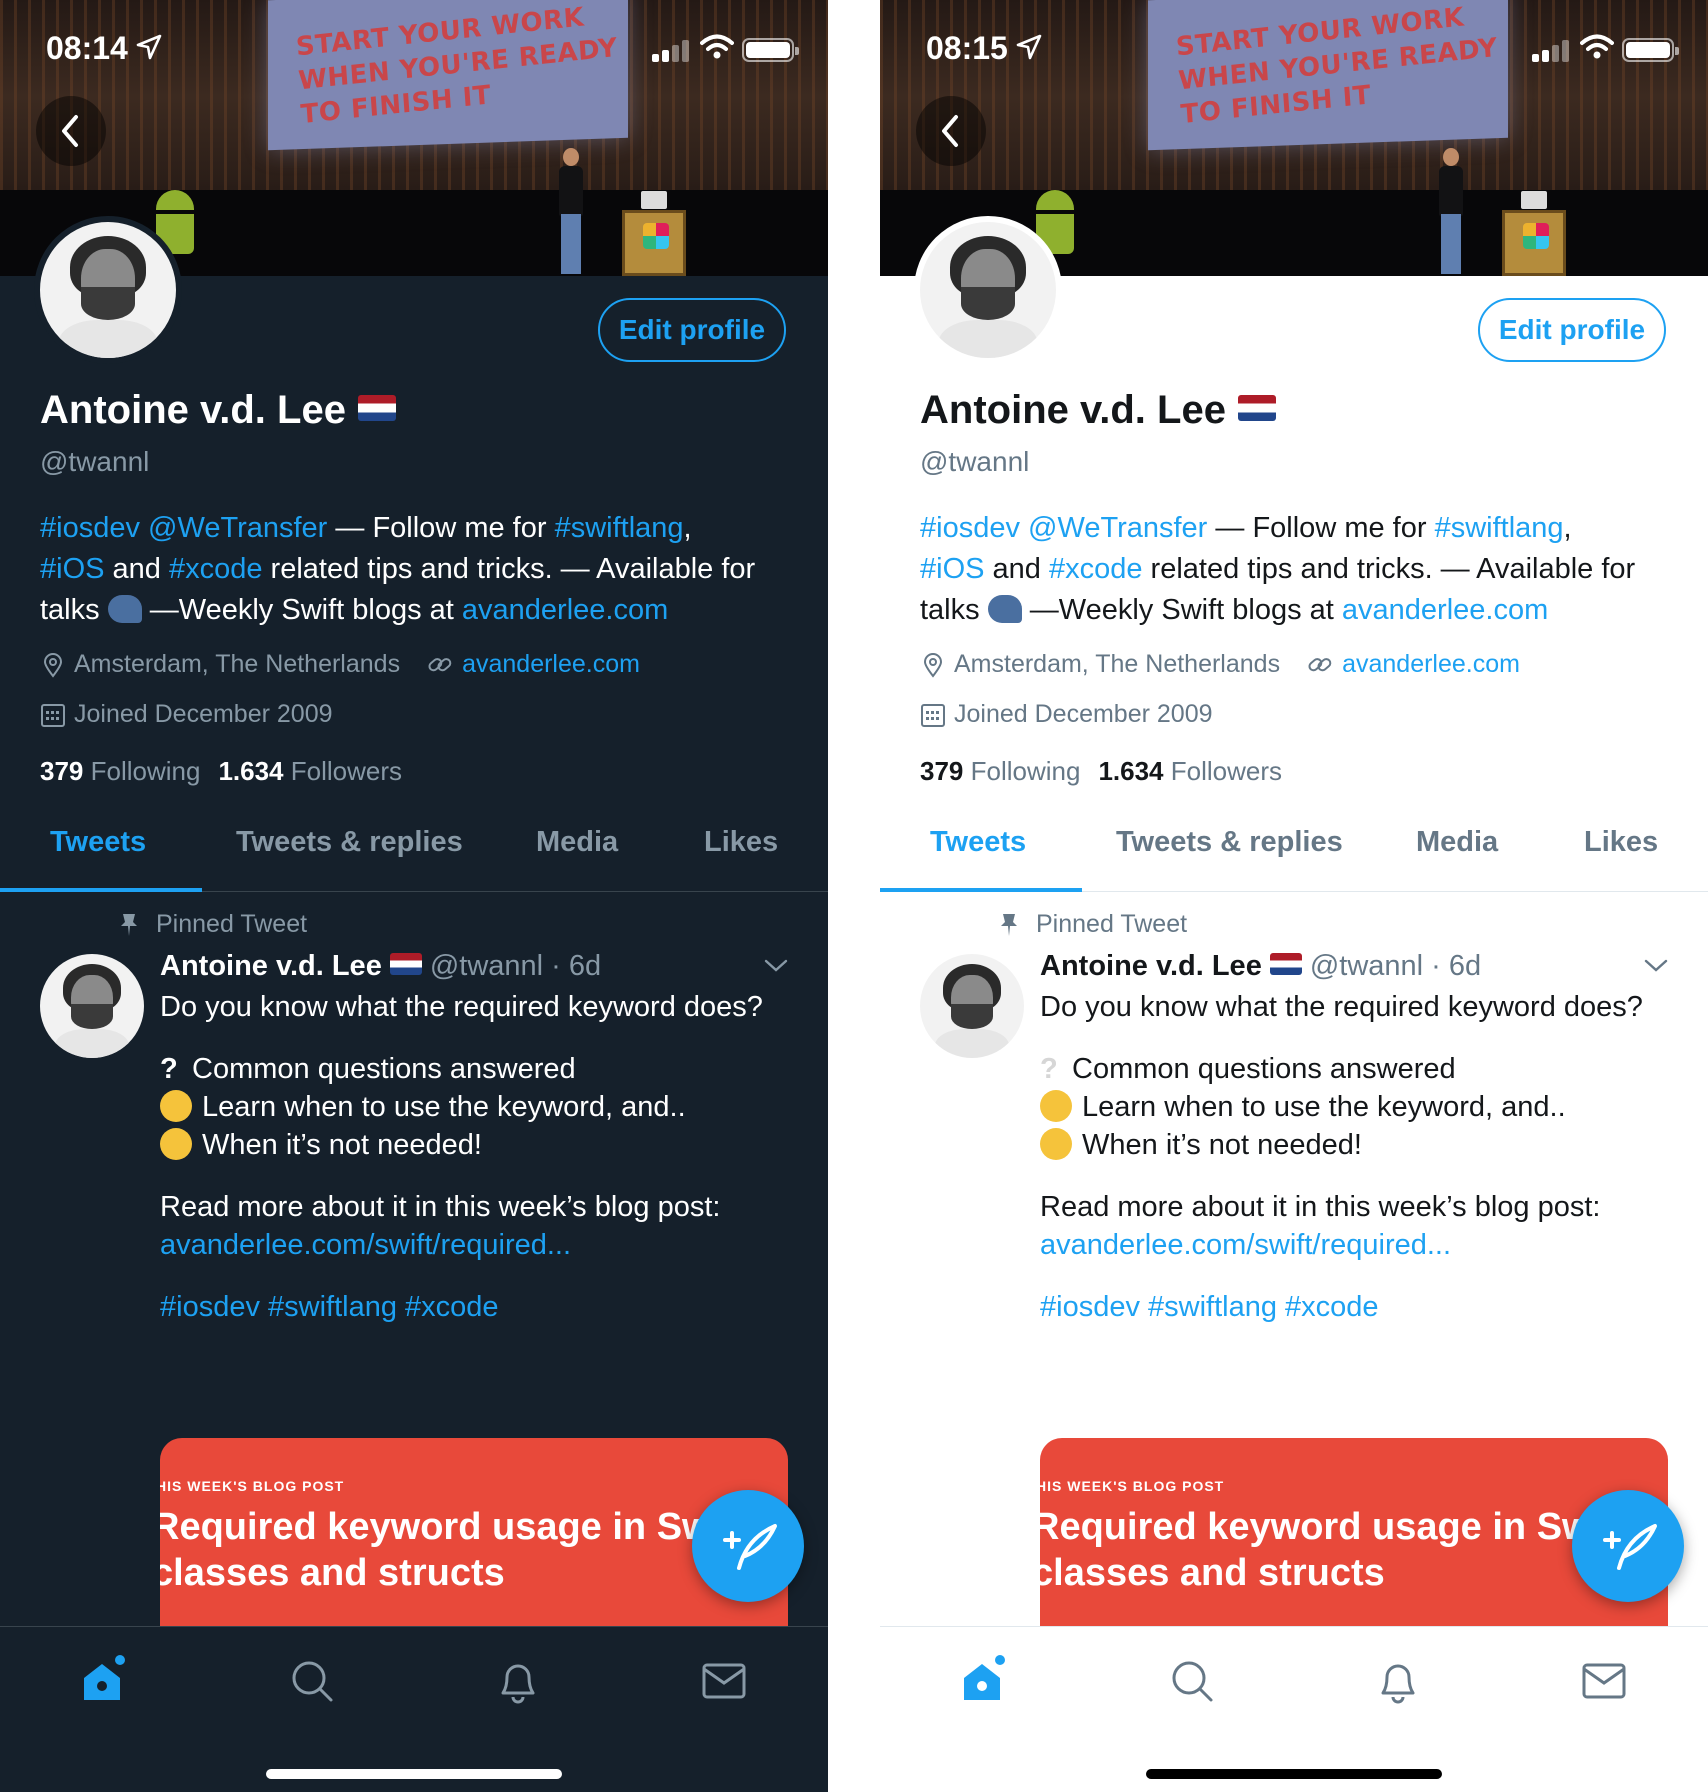 This screenshot has height=1792, width=1708. What do you see at coordinates (1029, 47) in the screenshot?
I see `location-arrow-icon` at bounding box center [1029, 47].